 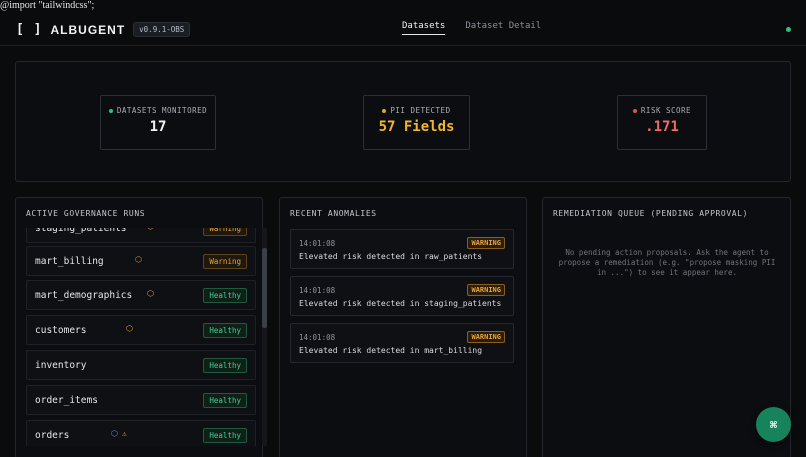 What do you see at coordinates (66, 400) in the screenshot?
I see `dataset-name: order_items` at bounding box center [66, 400].